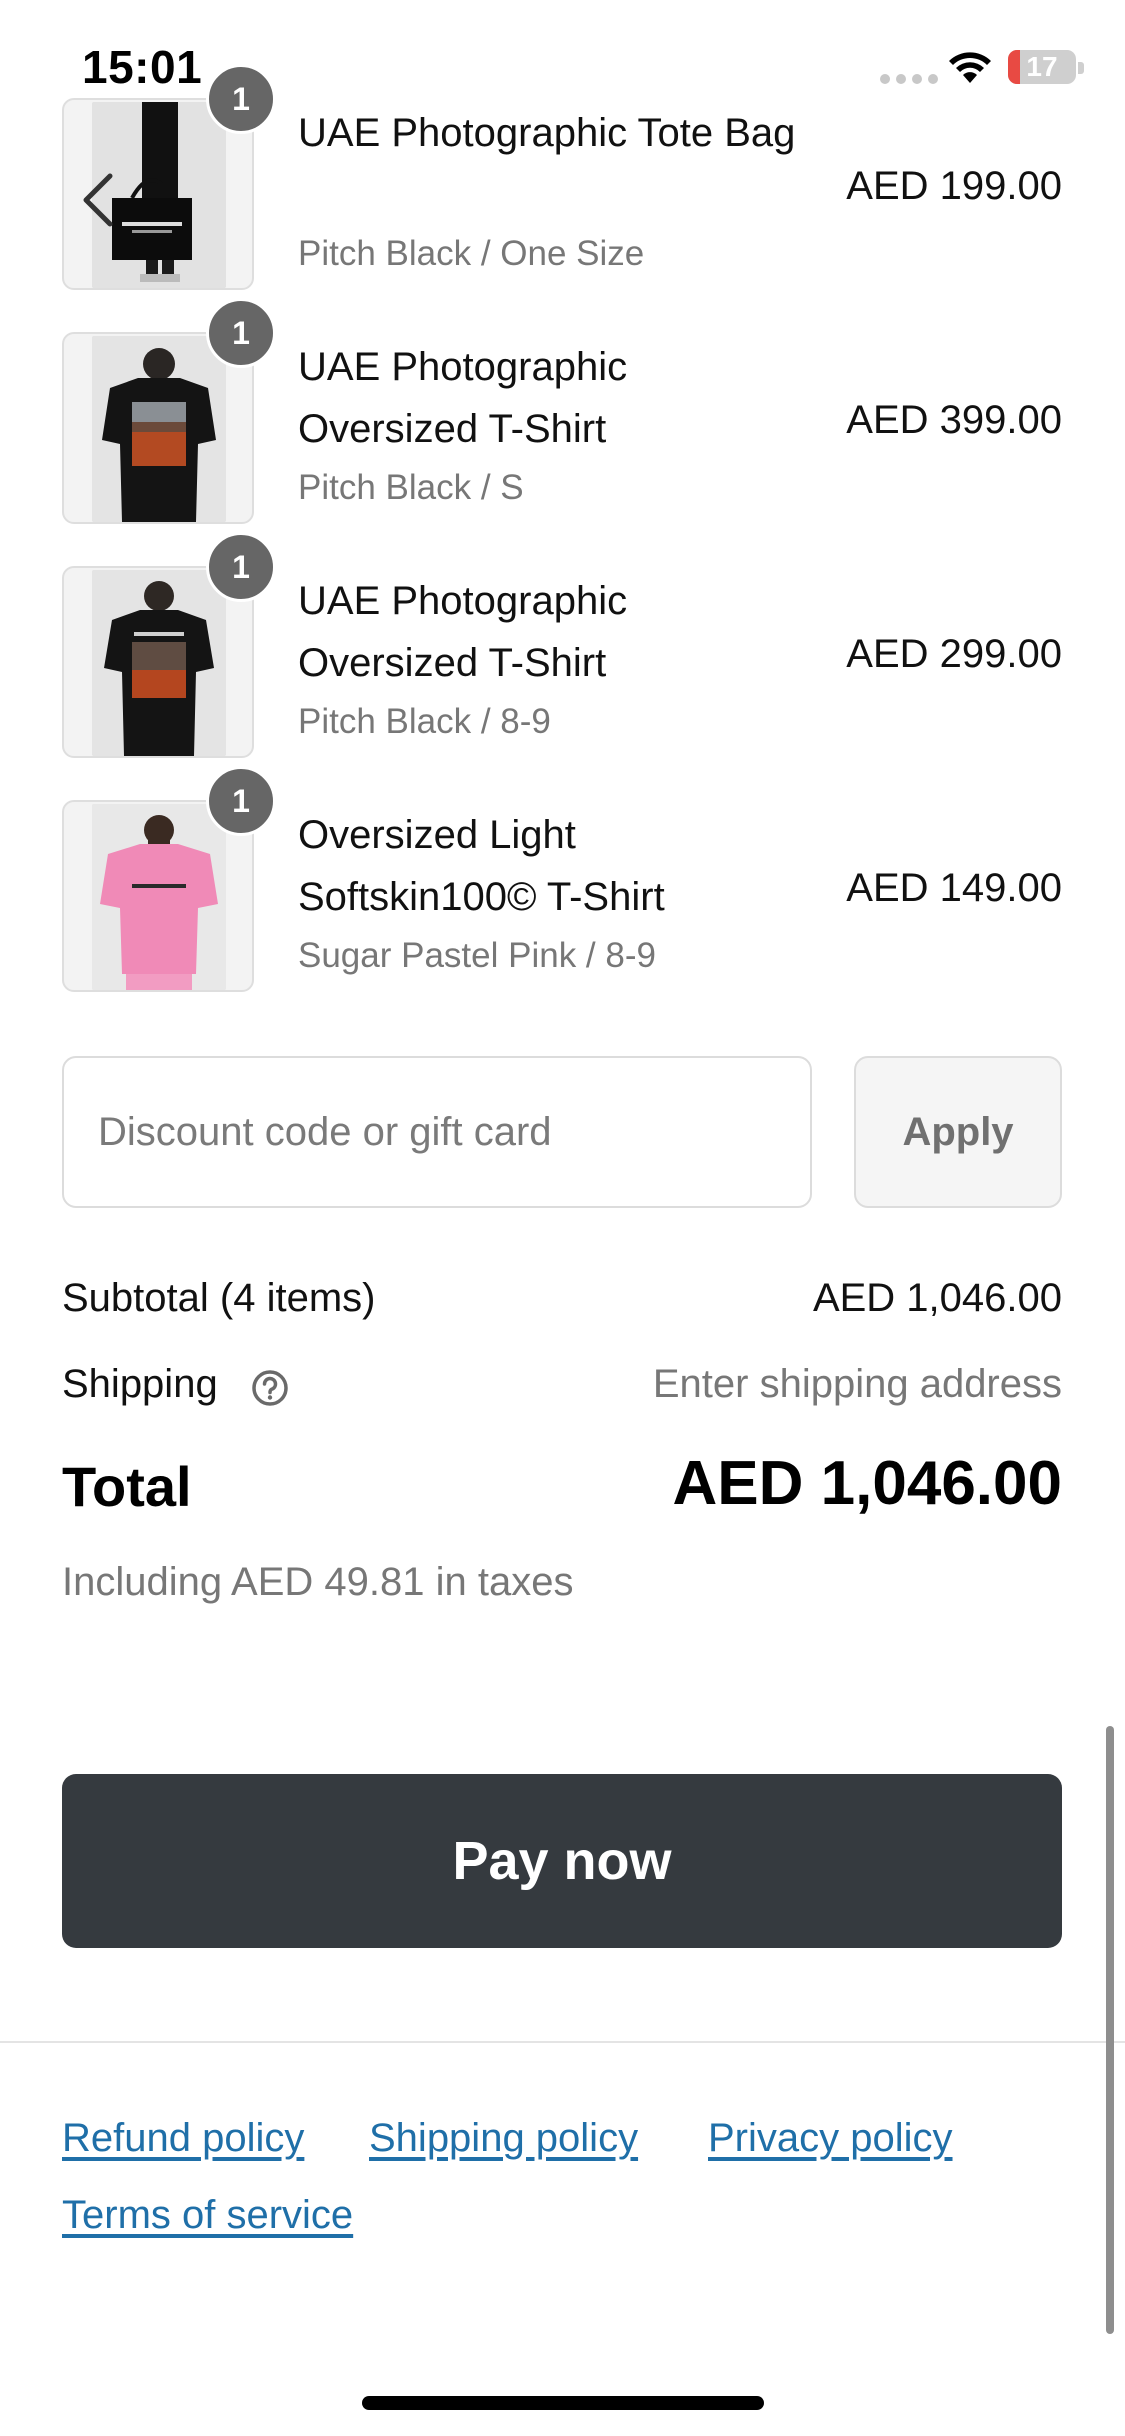  I want to click on item-variant: Sugar Pastel Pink / 8-9, so click(477, 955).